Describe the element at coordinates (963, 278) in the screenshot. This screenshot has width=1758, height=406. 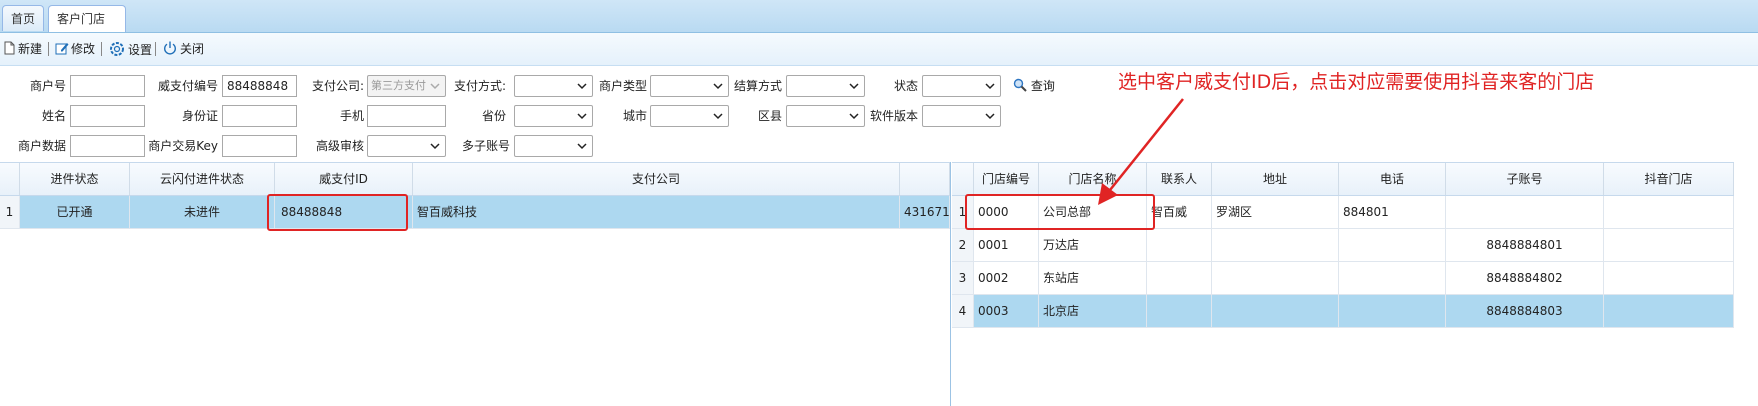
I see `row-number: 3` at that location.